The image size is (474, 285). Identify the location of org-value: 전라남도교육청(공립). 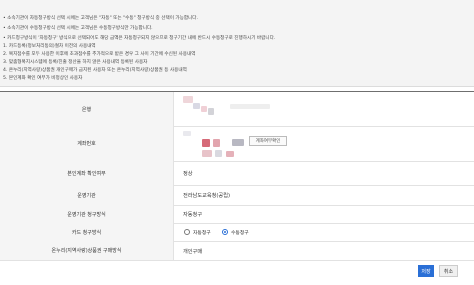
(207, 196).